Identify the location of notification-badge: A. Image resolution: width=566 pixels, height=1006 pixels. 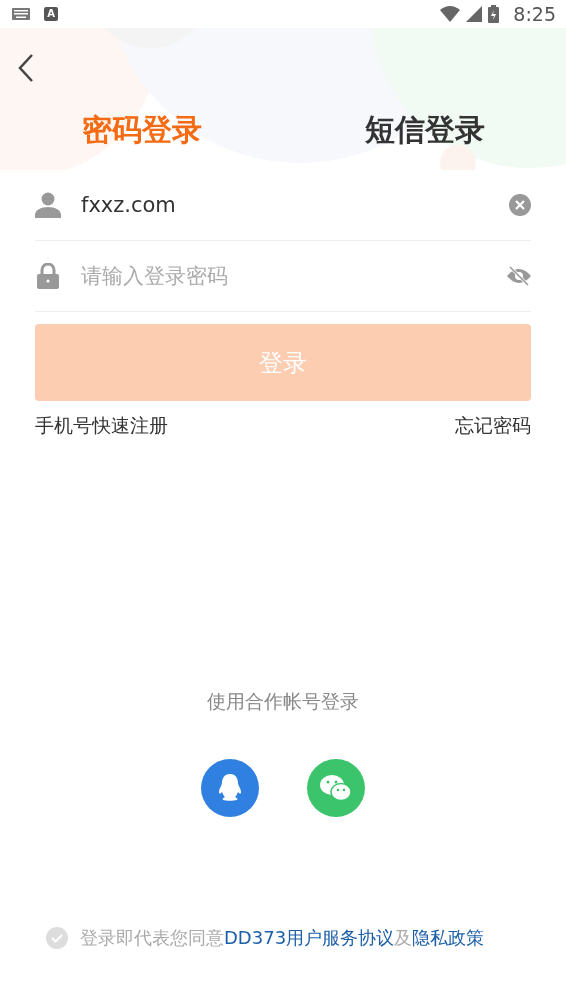
(51, 14).